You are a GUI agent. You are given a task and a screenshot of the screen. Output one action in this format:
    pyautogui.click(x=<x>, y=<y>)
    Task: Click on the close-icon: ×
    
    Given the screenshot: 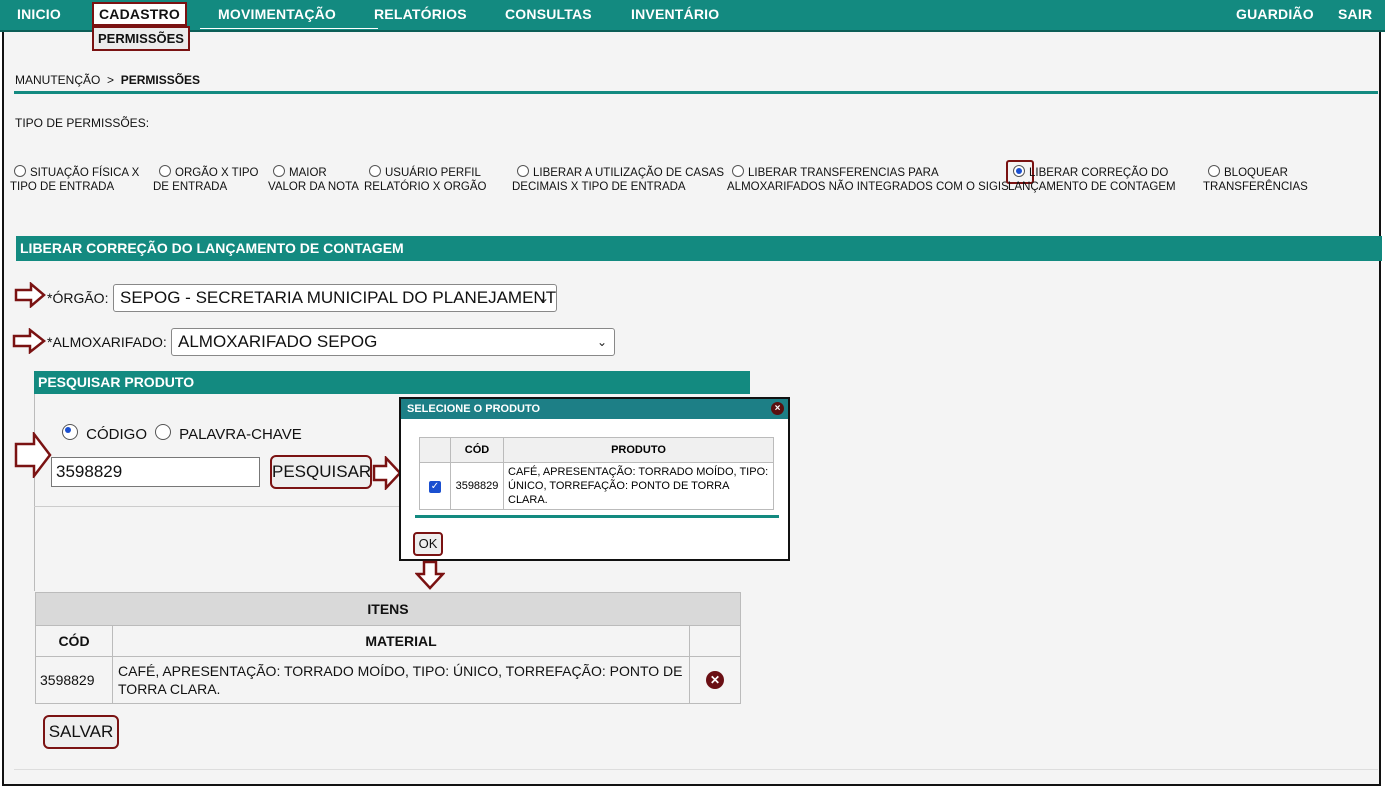 What is the action you would take?
    pyautogui.click(x=777, y=408)
    